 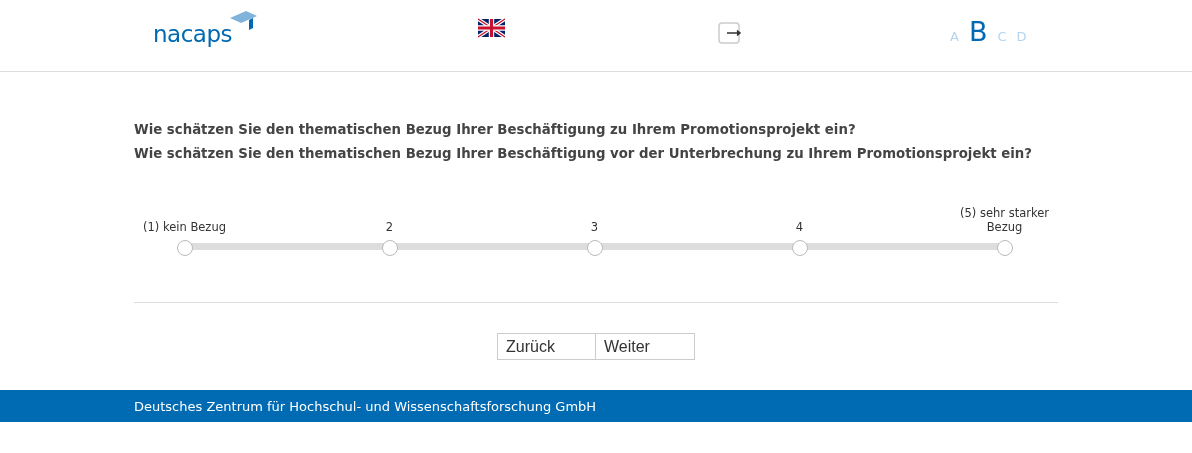 What do you see at coordinates (1004, 220) in the screenshot?
I see `scale-label: (5) sehr starker Bezug` at bounding box center [1004, 220].